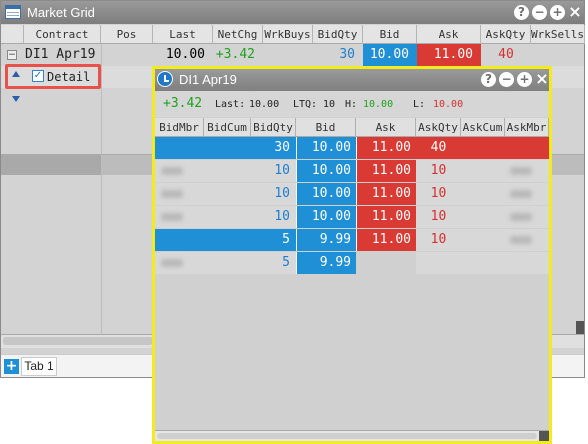 The height and width of the screenshot is (444, 588). Describe the element at coordinates (16, 99) in the screenshot. I see `expand-arrow-down-icon` at that location.